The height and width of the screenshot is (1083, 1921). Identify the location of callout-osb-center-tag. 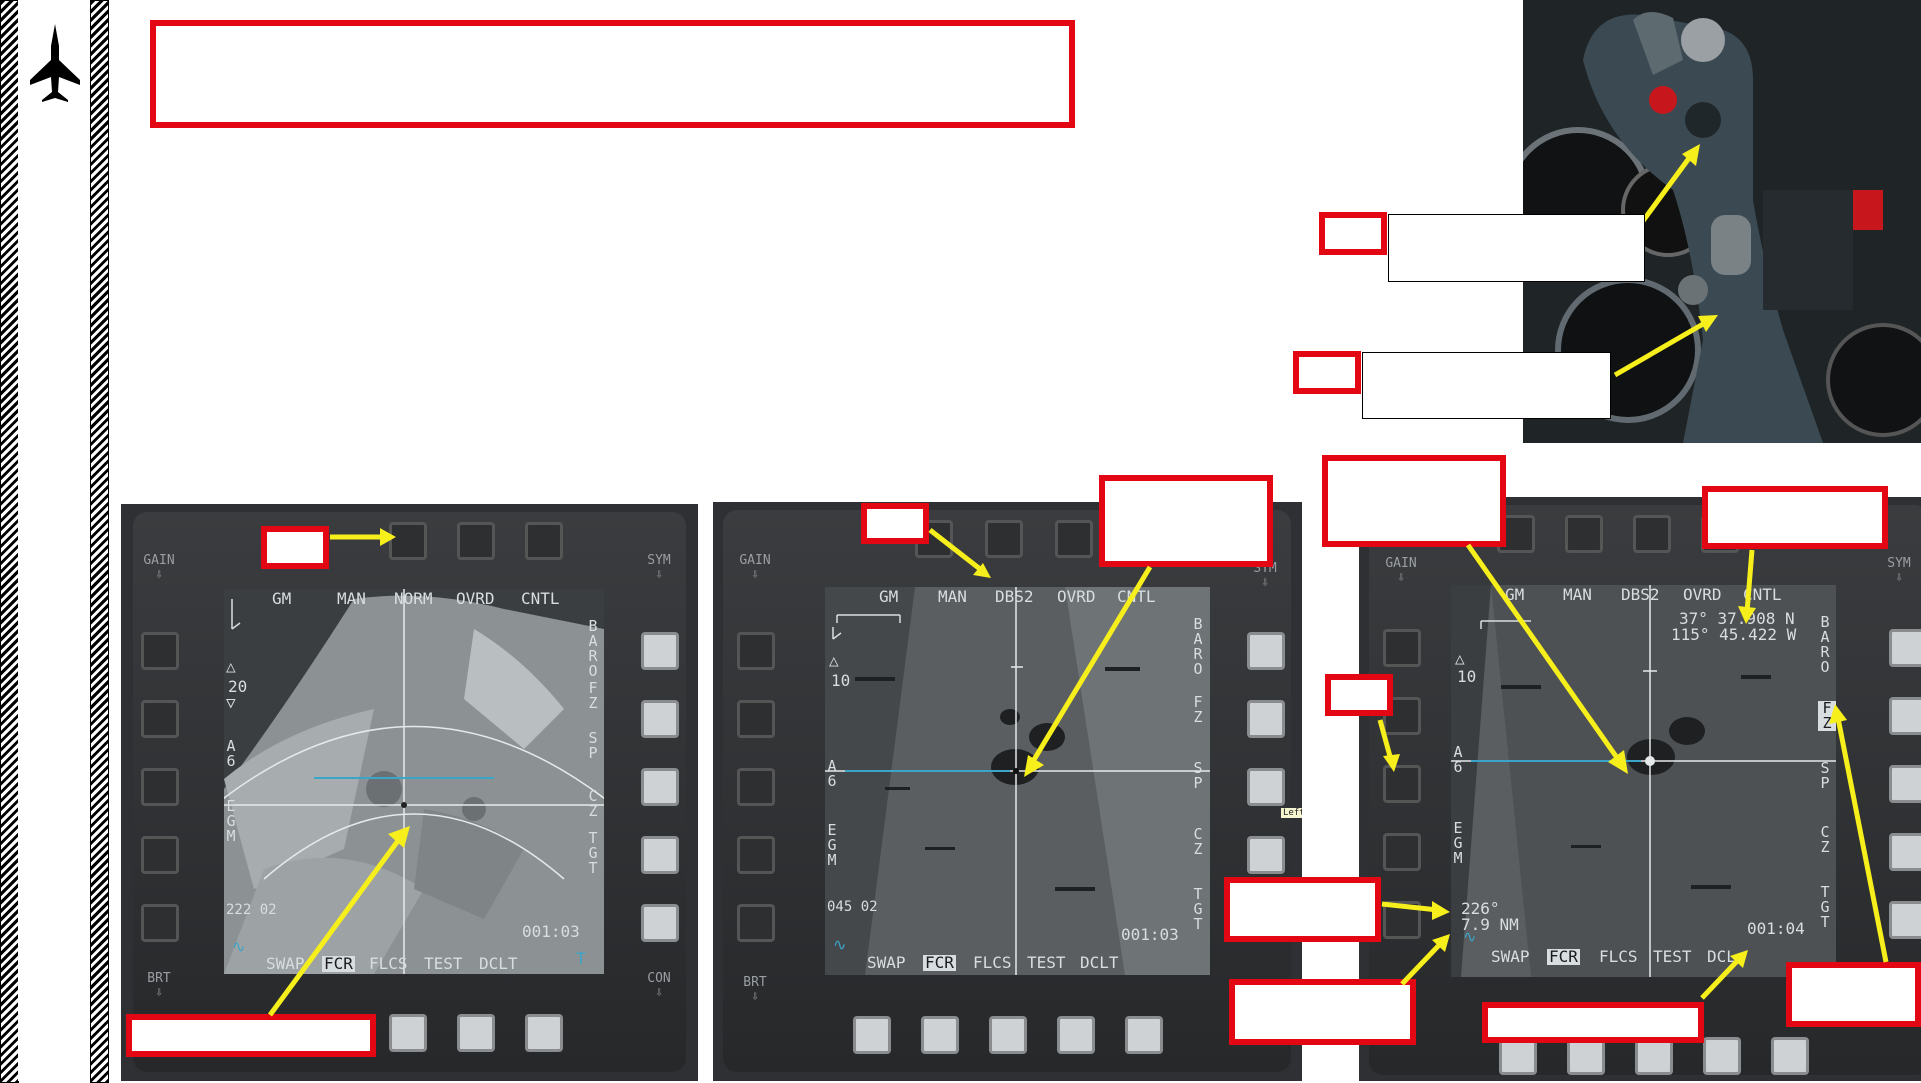
(895, 523).